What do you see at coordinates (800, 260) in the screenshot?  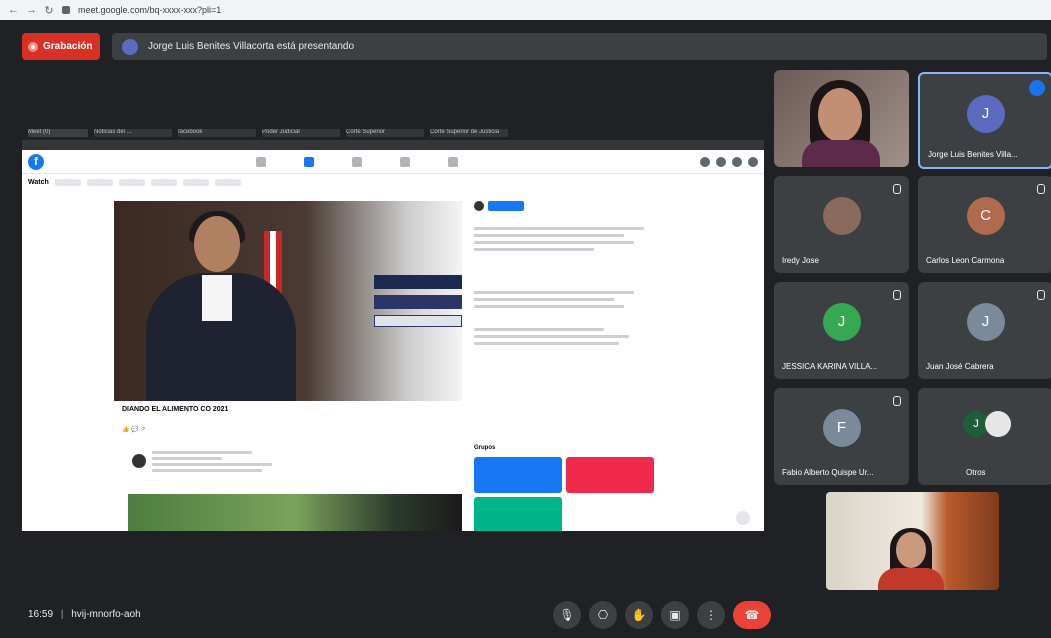 I see `participant-name: Iredy Jose` at bounding box center [800, 260].